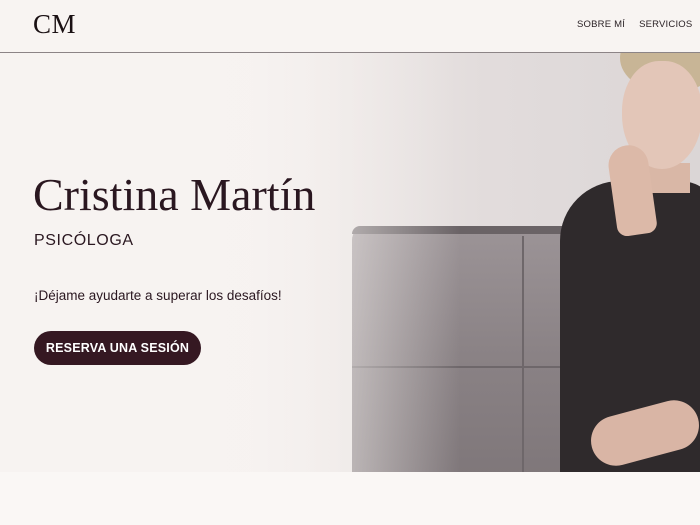 The width and height of the screenshot is (700, 525). What do you see at coordinates (158, 295) in the screenshot?
I see `hero-tagline: ¡Déjame ayudarte a superar los desafíos!` at bounding box center [158, 295].